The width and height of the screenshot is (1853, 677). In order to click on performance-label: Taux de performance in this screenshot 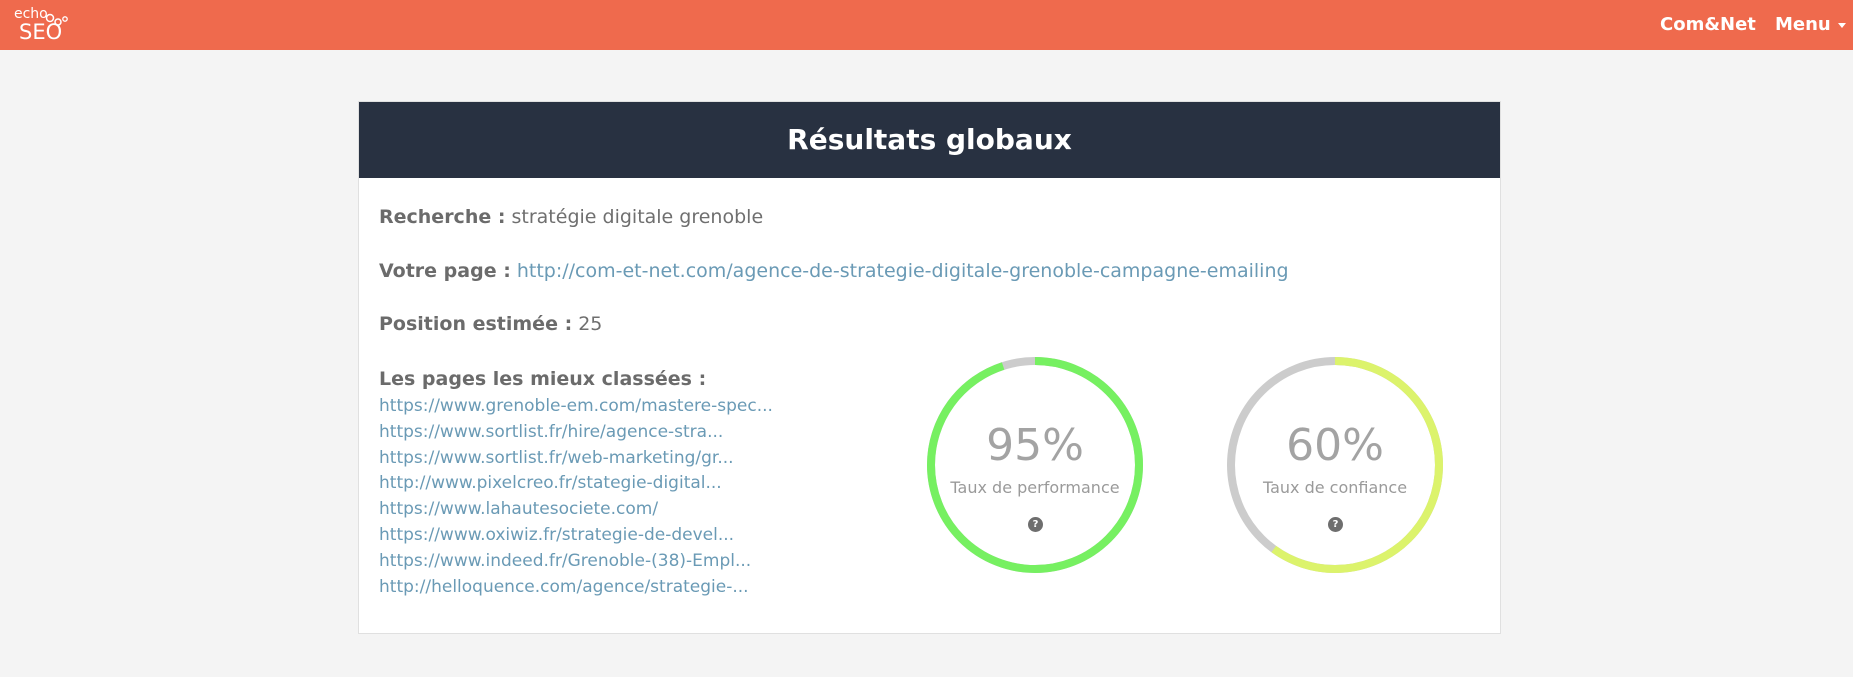, I will do `click(1035, 487)`.